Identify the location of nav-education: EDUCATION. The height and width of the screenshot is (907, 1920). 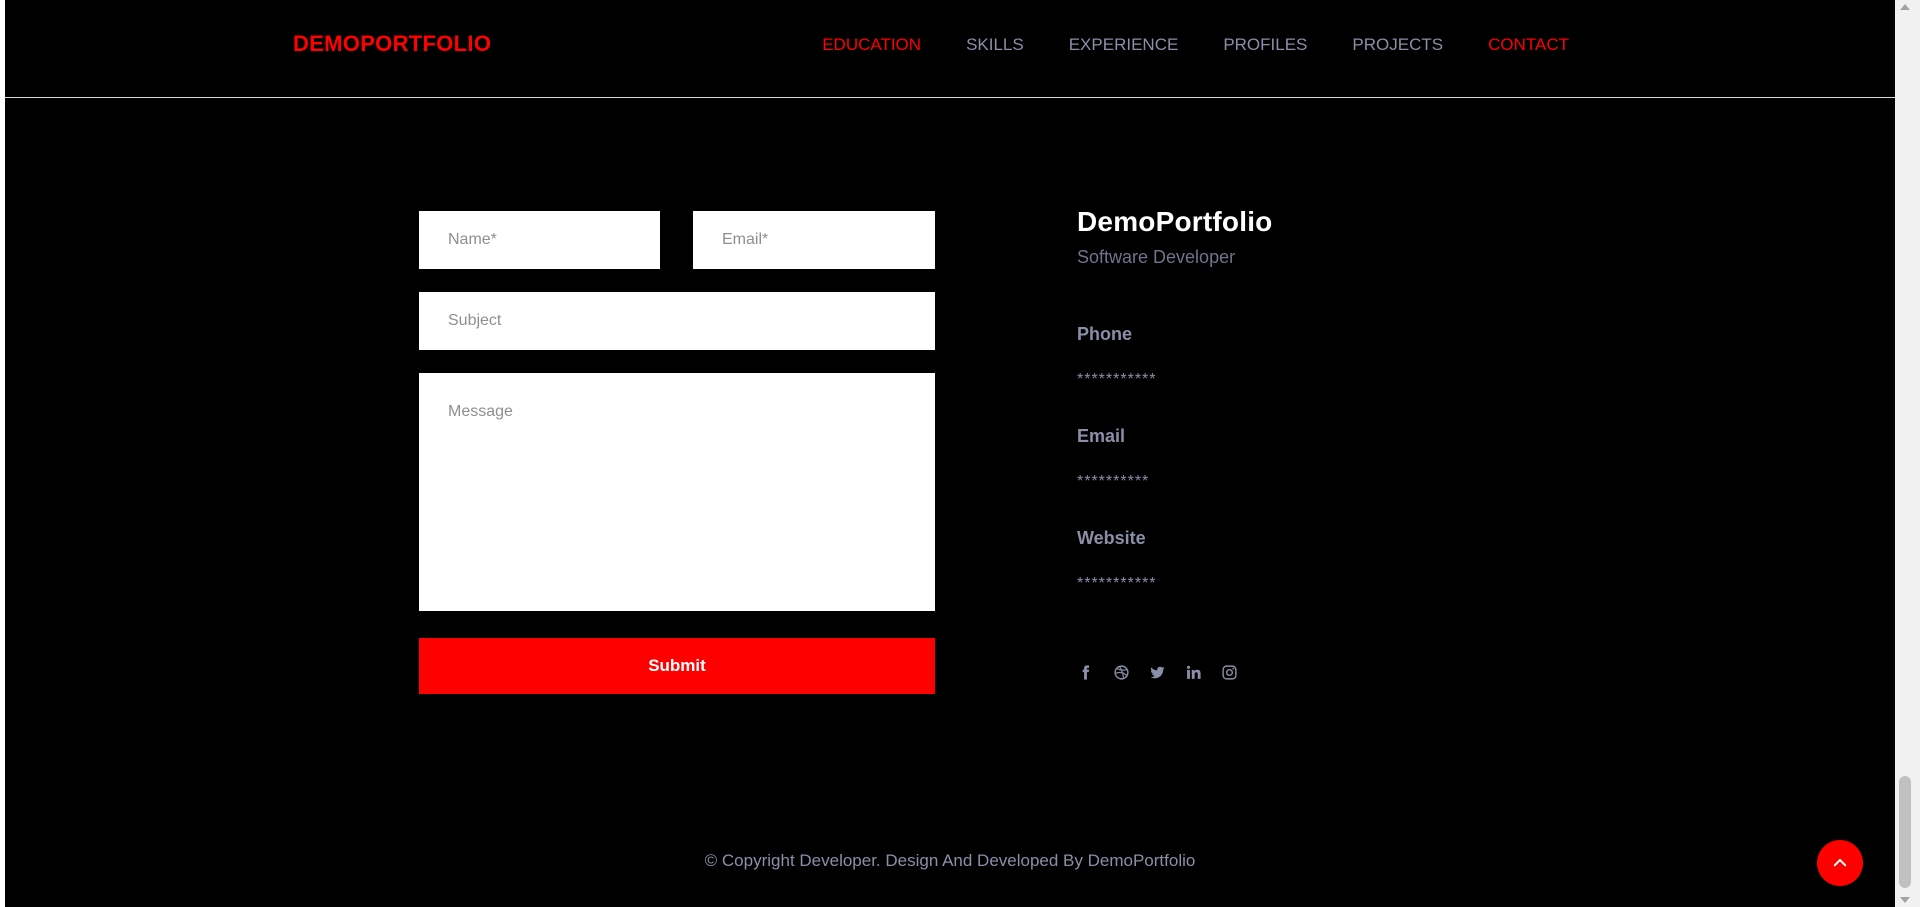
(871, 45).